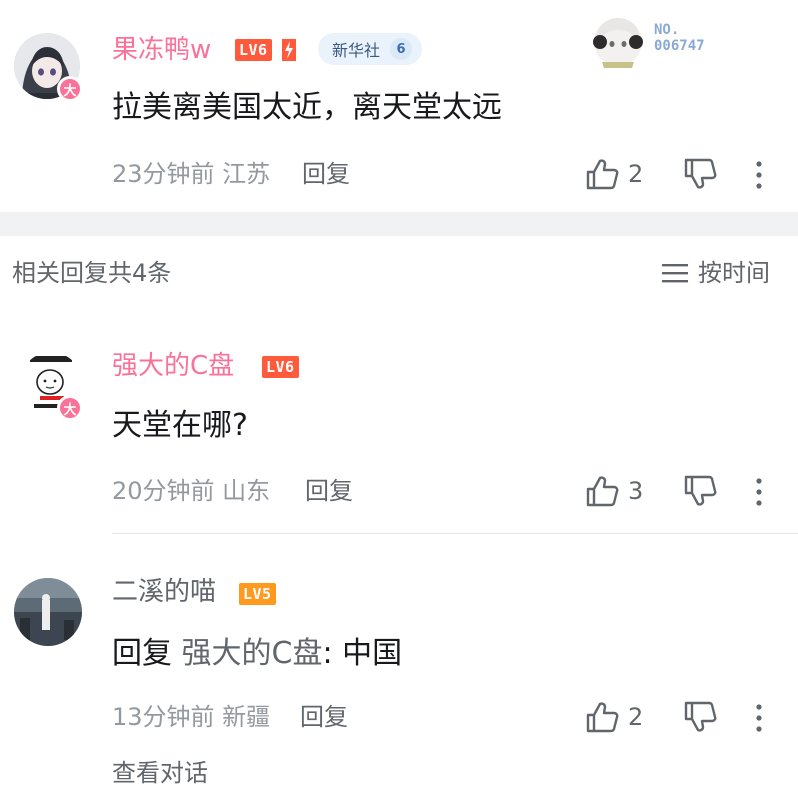 The height and width of the screenshot is (800, 798). I want to click on sort-button: 按时间, so click(716, 273).